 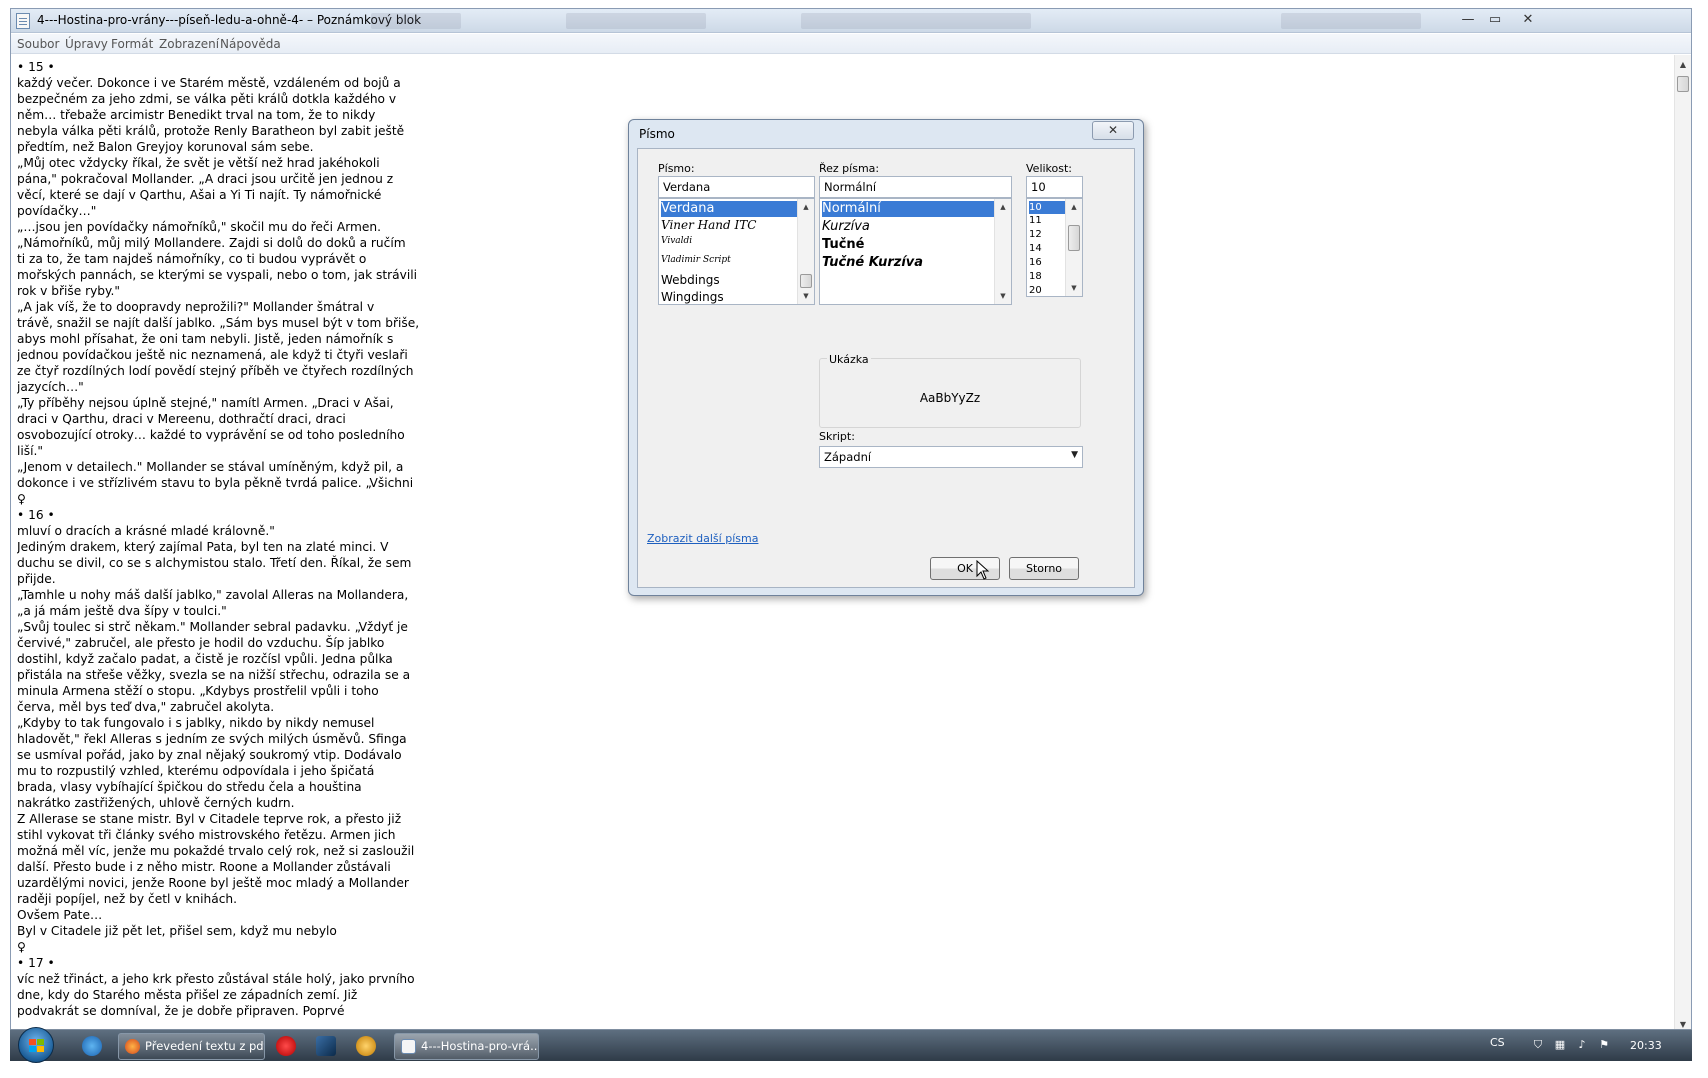 I want to click on start-button, so click(x=36, y=1045).